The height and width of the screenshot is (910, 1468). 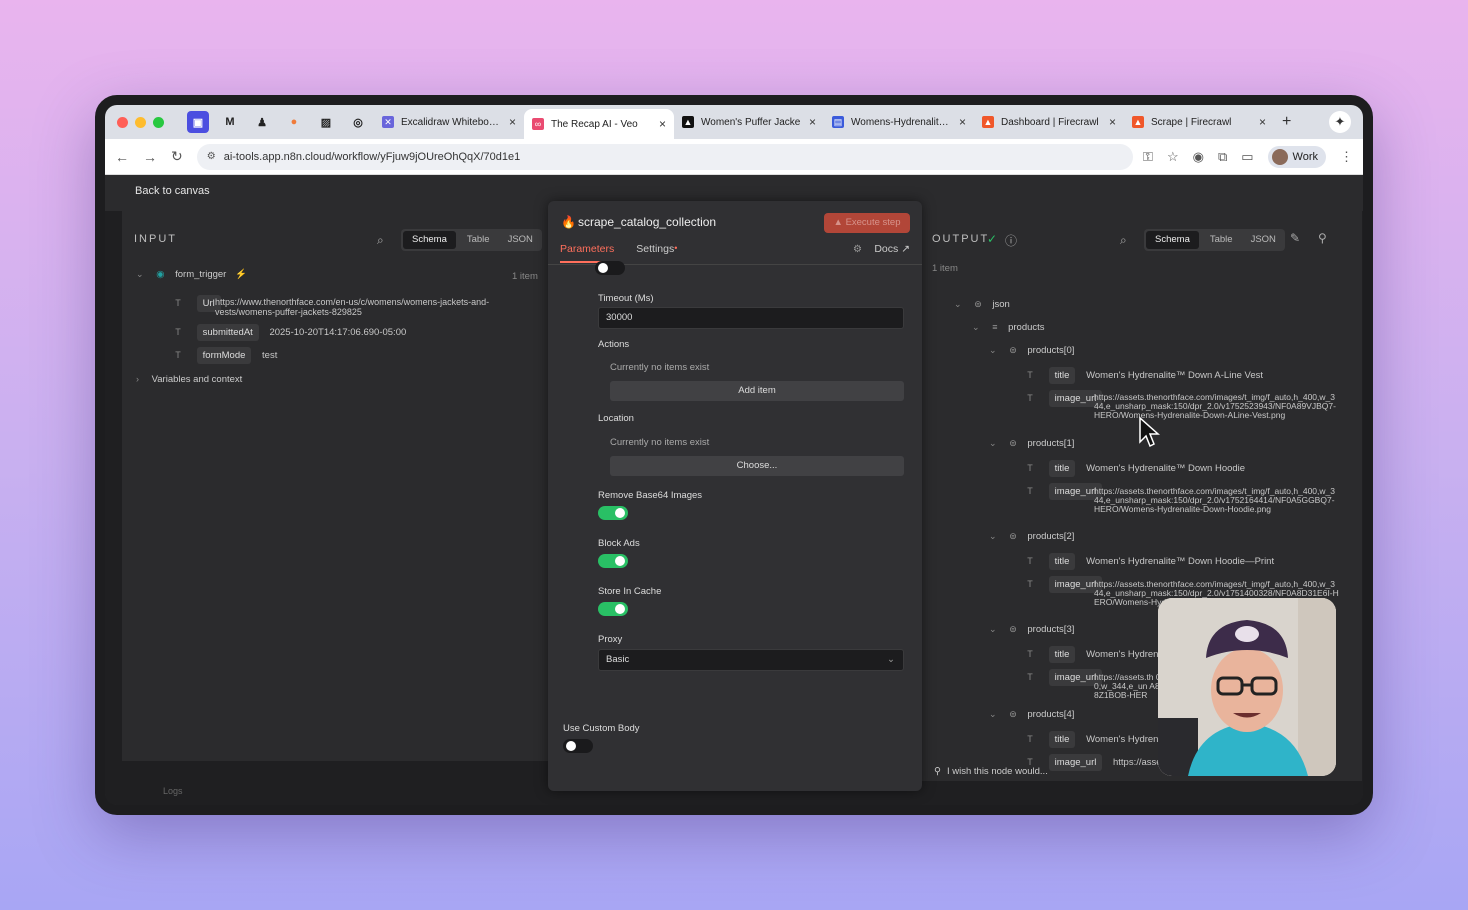 What do you see at coordinates (618, 253) in the screenshot?
I see `param-tabs: Parameters Settings•` at bounding box center [618, 253].